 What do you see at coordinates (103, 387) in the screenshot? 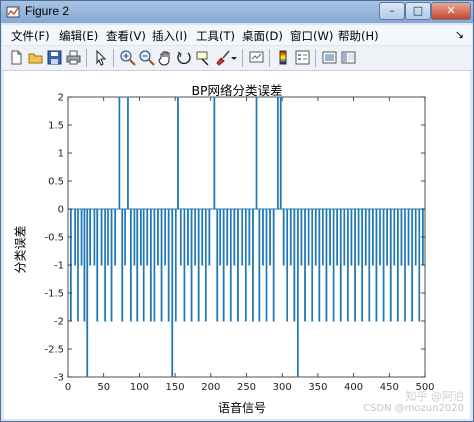
I see `x-tick-label: 50` at bounding box center [103, 387].